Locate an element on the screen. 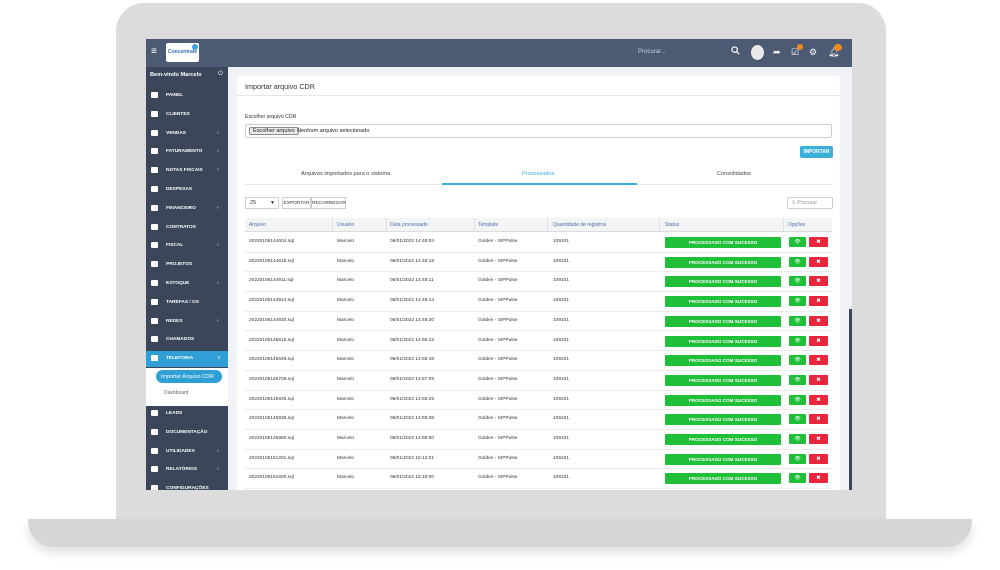 The height and width of the screenshot is (570, 1000). sidebar-item-vendas: VENDAS ‹ is located at coordinates (187, 134).